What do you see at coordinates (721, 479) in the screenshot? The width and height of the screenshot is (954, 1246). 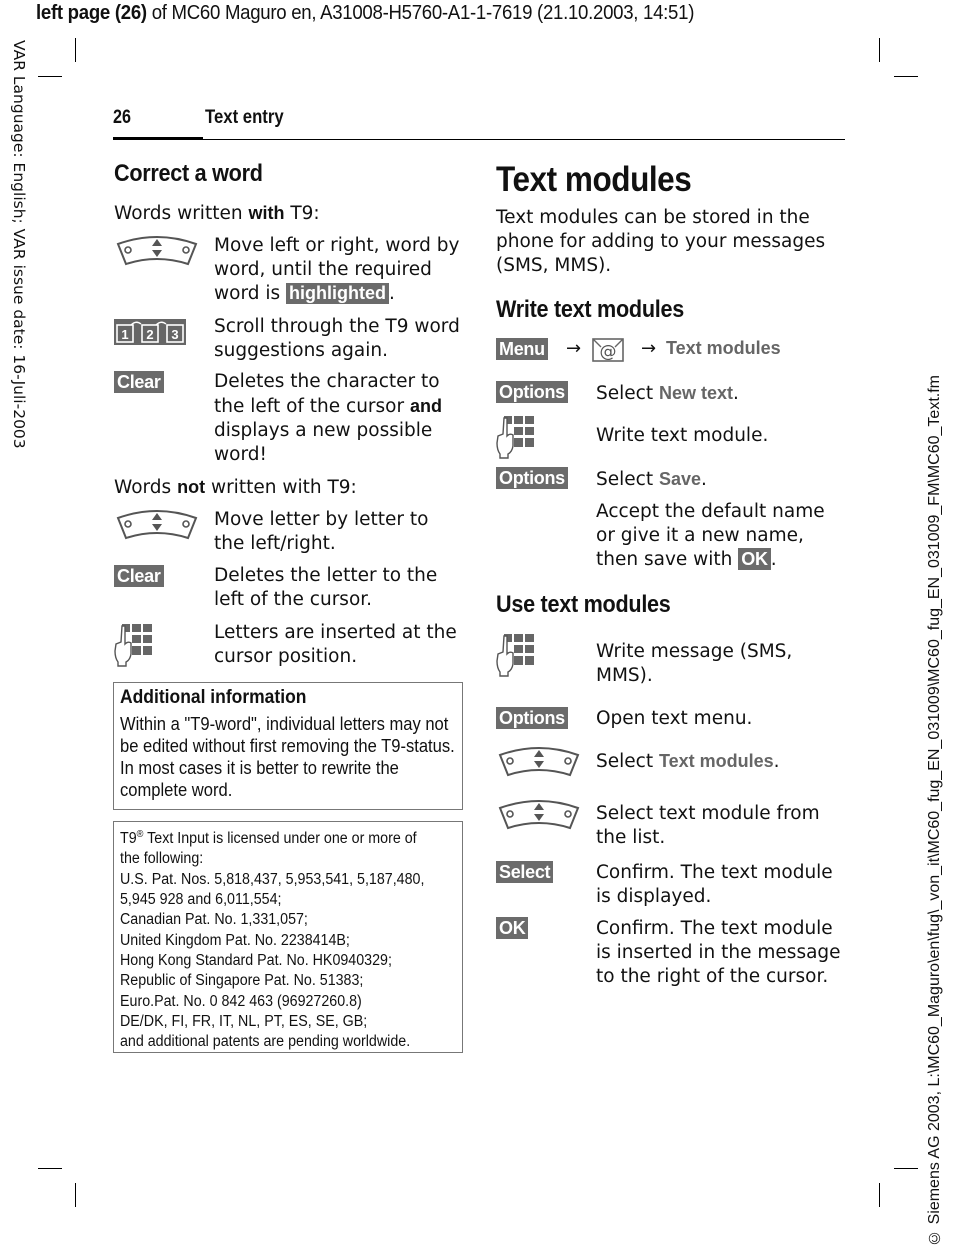 I see `item-description: Select Save.` at bounding box center [721, 479].